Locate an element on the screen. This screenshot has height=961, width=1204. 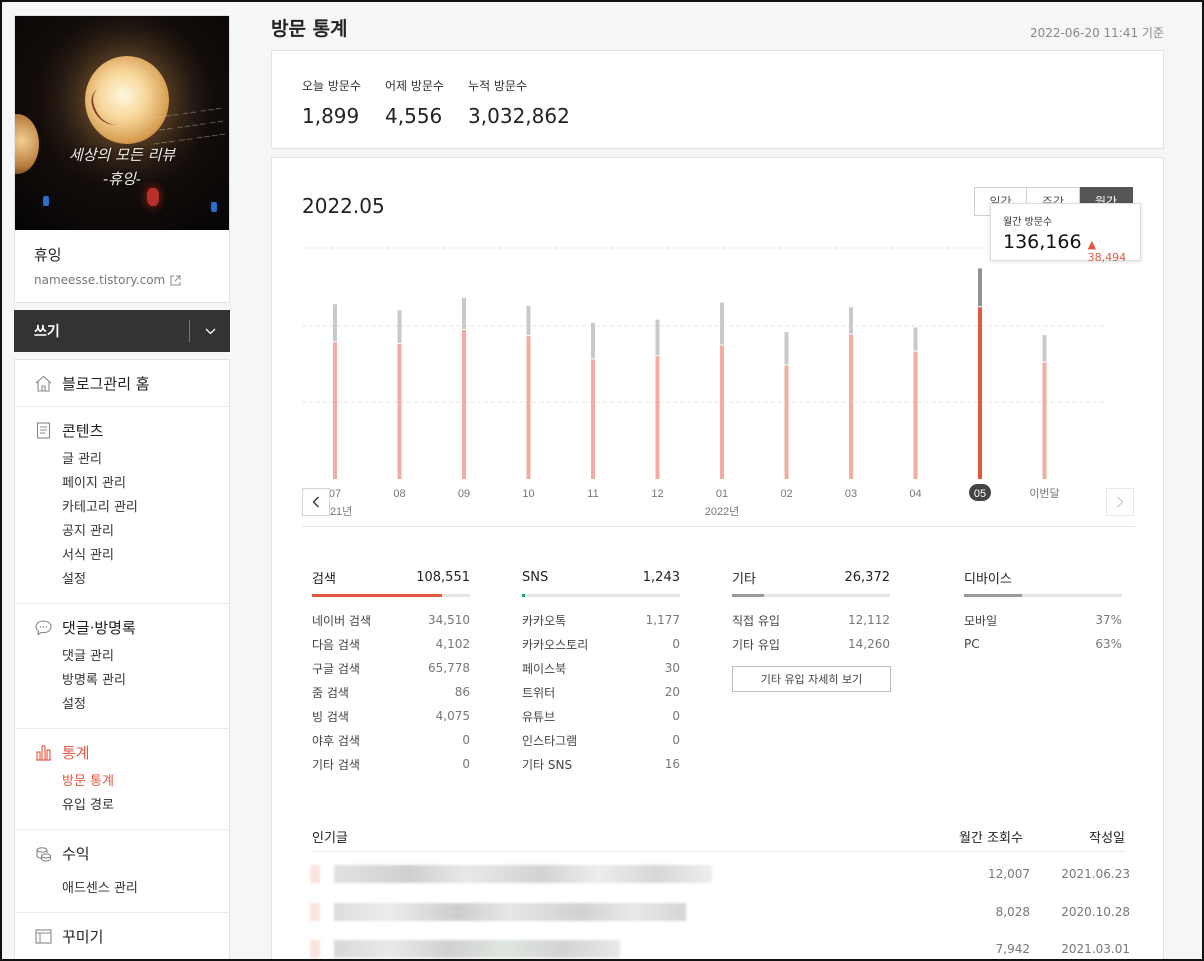
sns-source-row: 기타 SNS 16 is located at coordinates (601, 764).